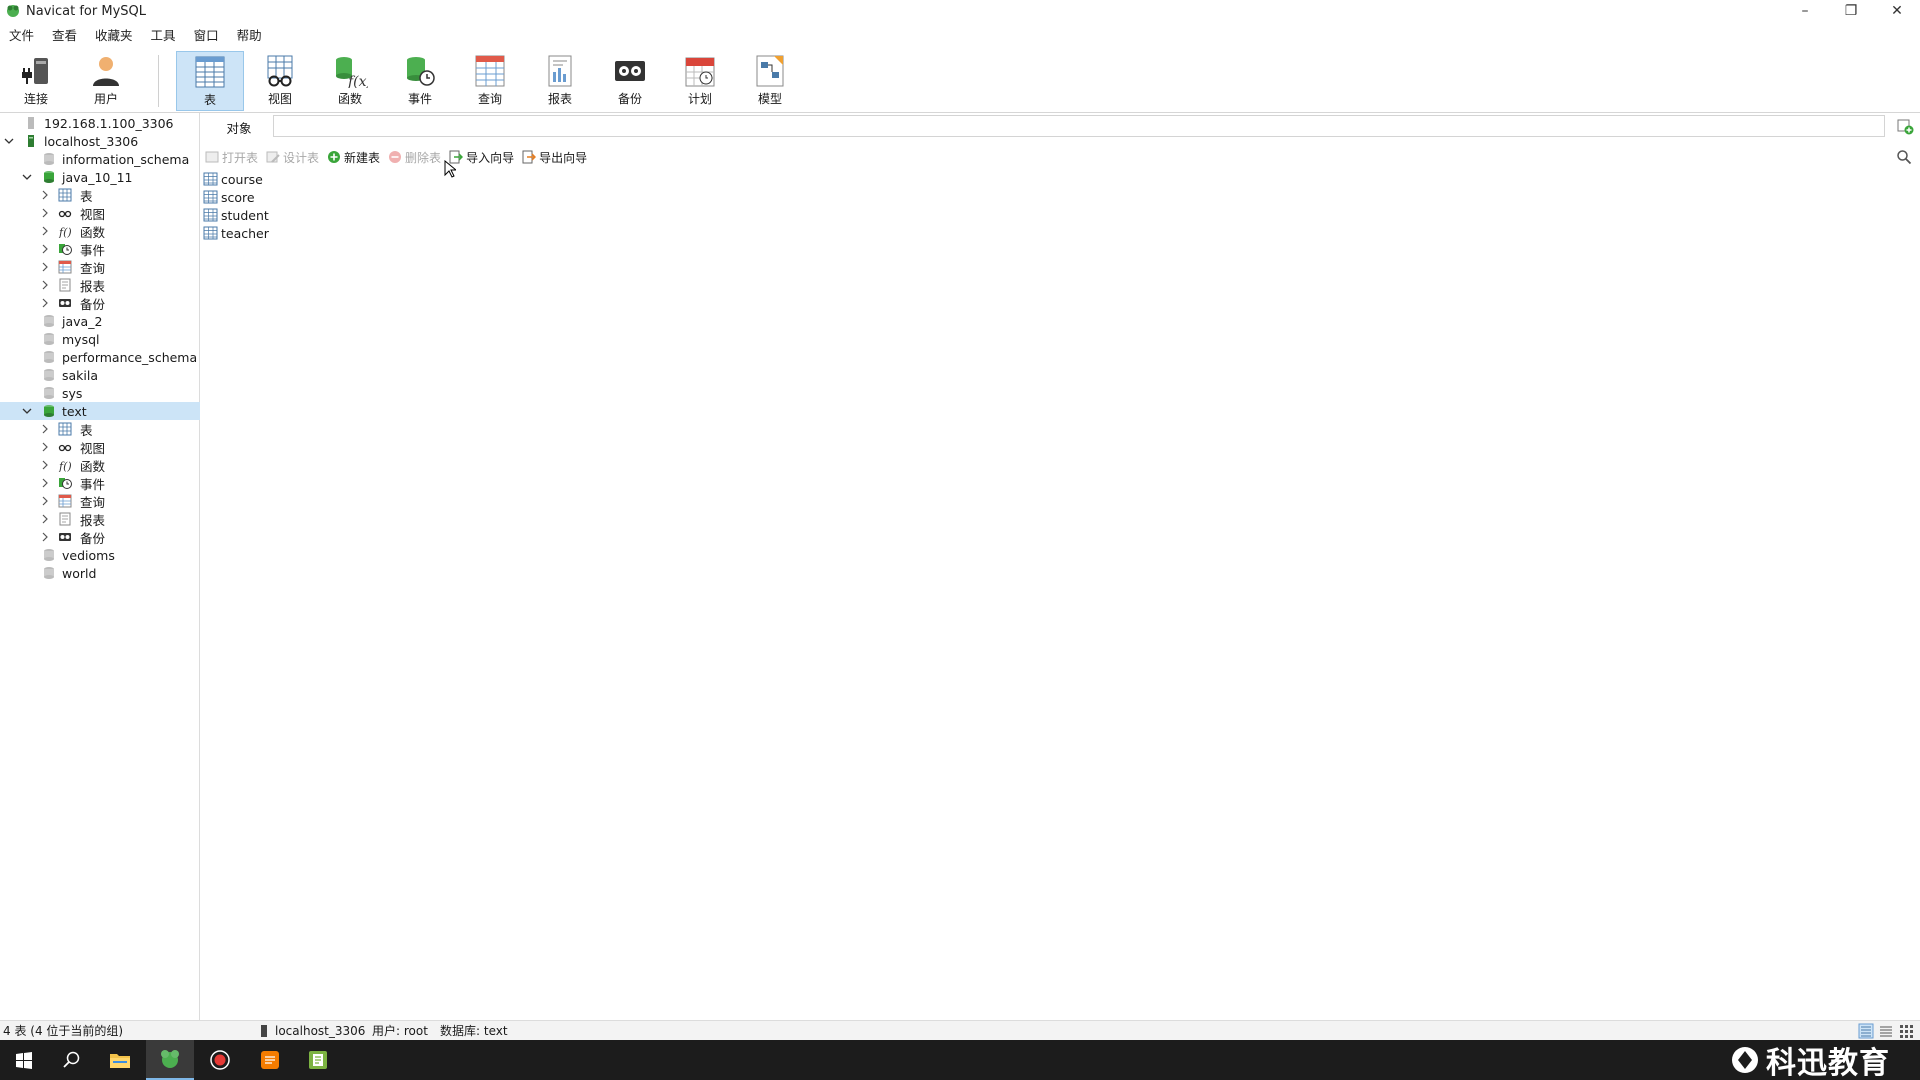  Describe the element at coordinates (24, 1060) in the screenshot. I see `start-button` at that location.